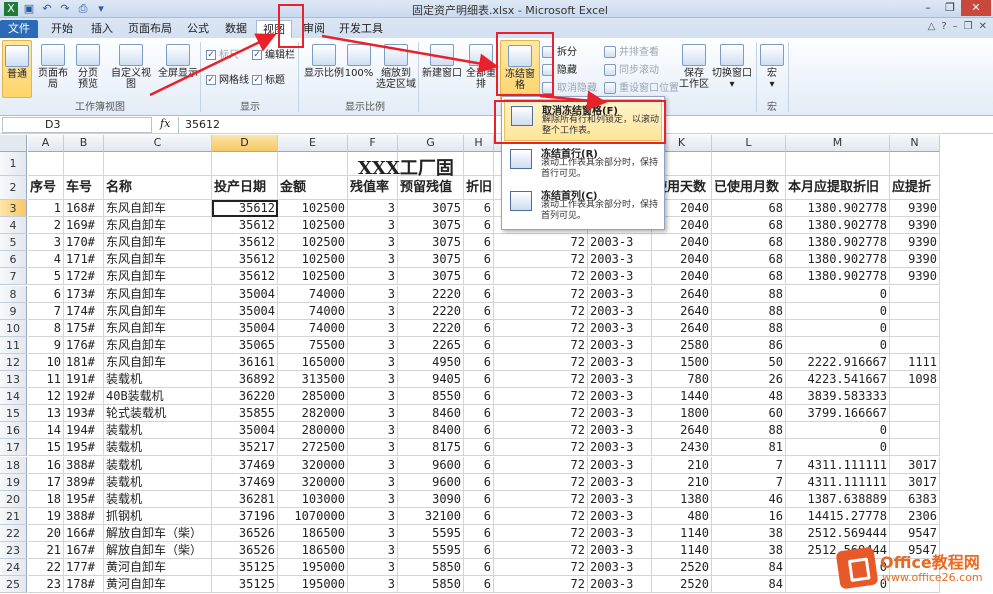  What do you see at coordinates (46, 362) in the screenshot?
I see `table-cell: 10` at bounding box center [46, 362].